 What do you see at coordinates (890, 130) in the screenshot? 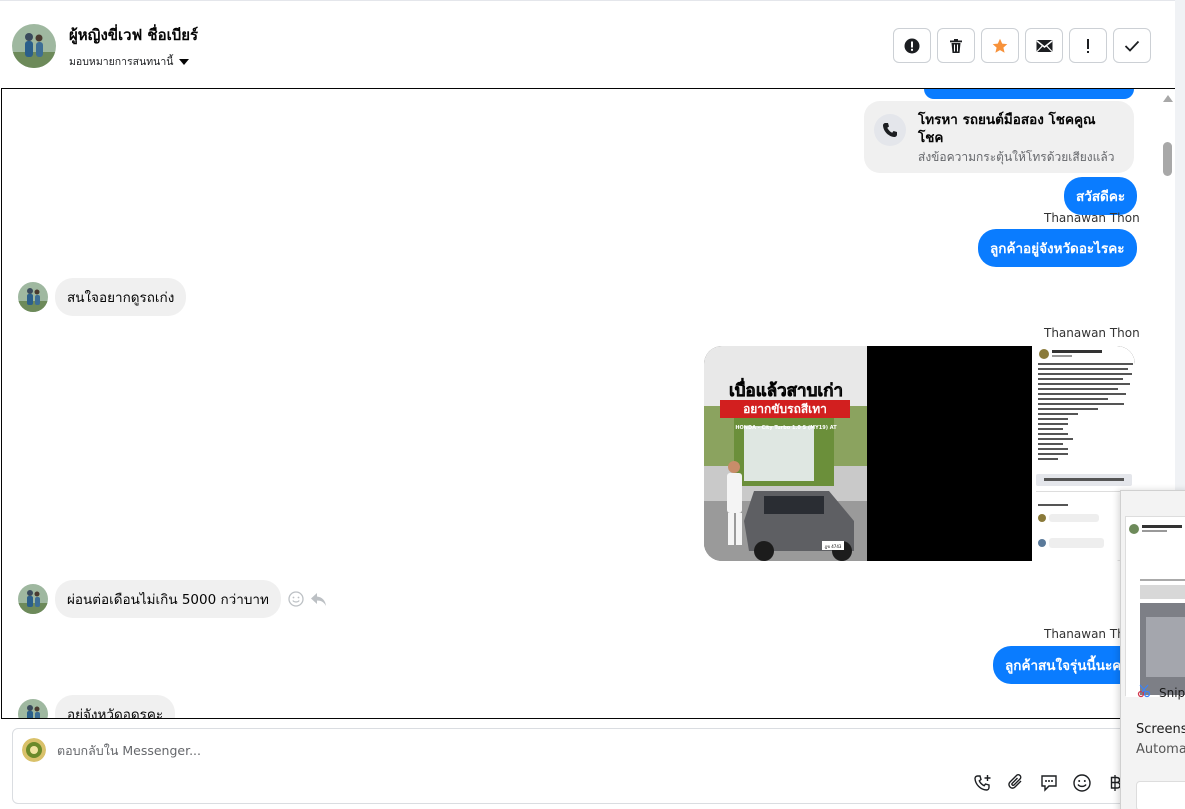
I see `phone-icon` at bounding box center [890, 130].